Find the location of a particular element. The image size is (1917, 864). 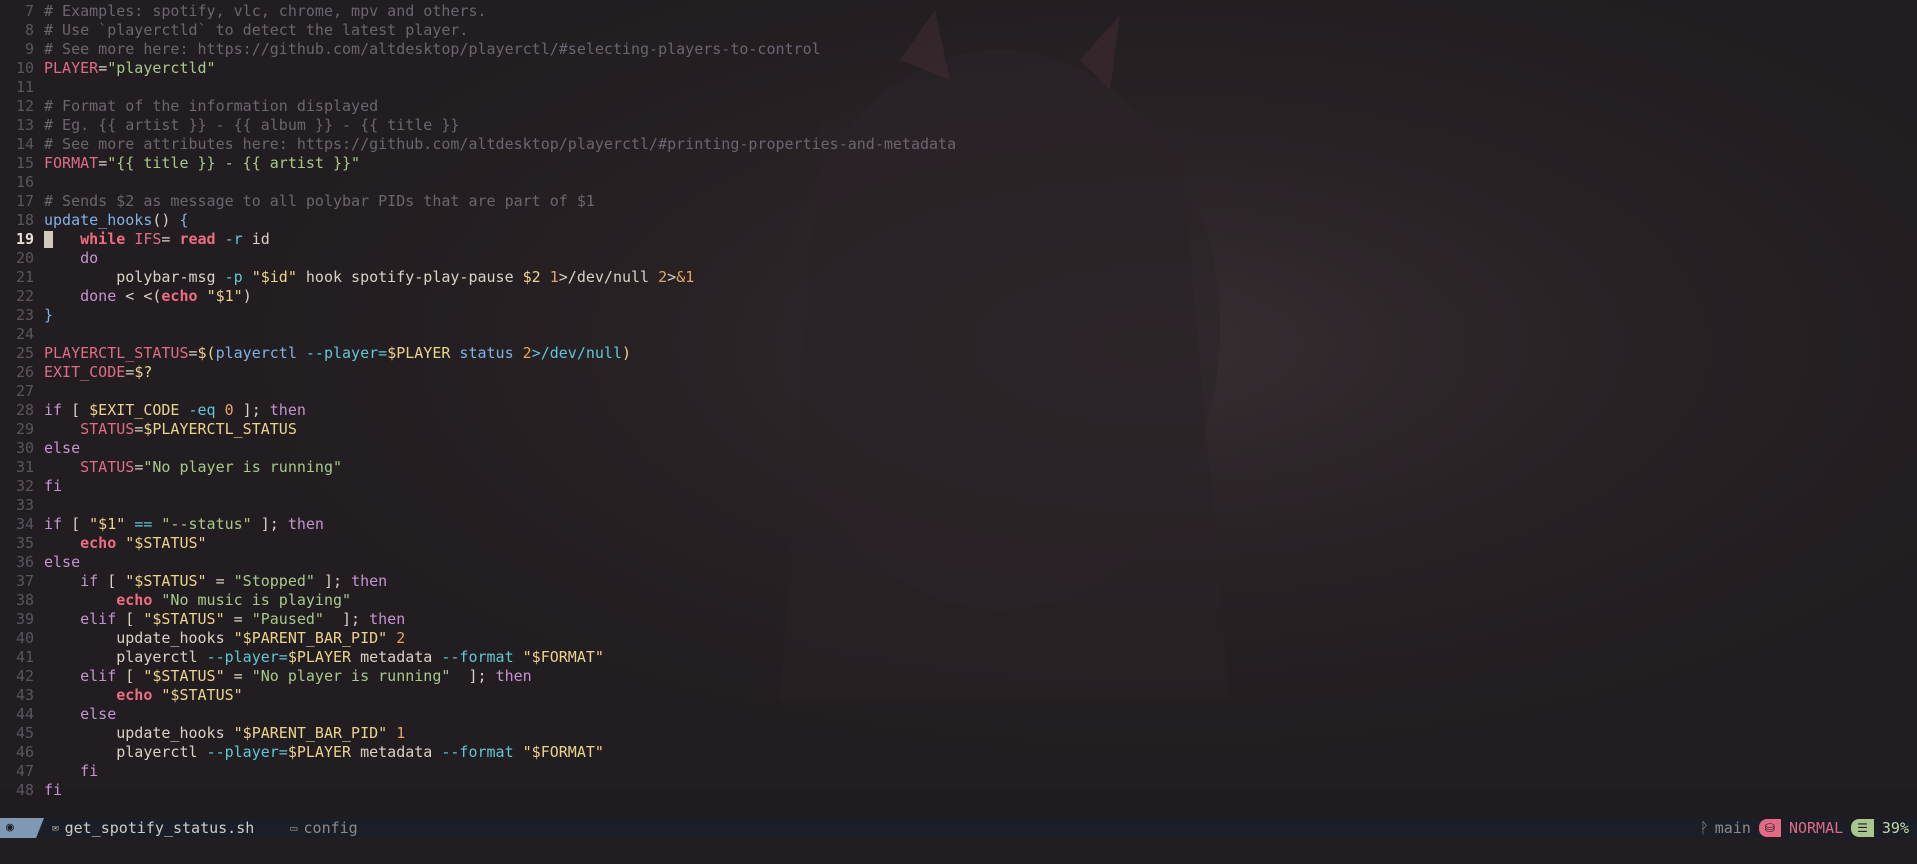

code-token: echo is located at coordinates (134, 695).